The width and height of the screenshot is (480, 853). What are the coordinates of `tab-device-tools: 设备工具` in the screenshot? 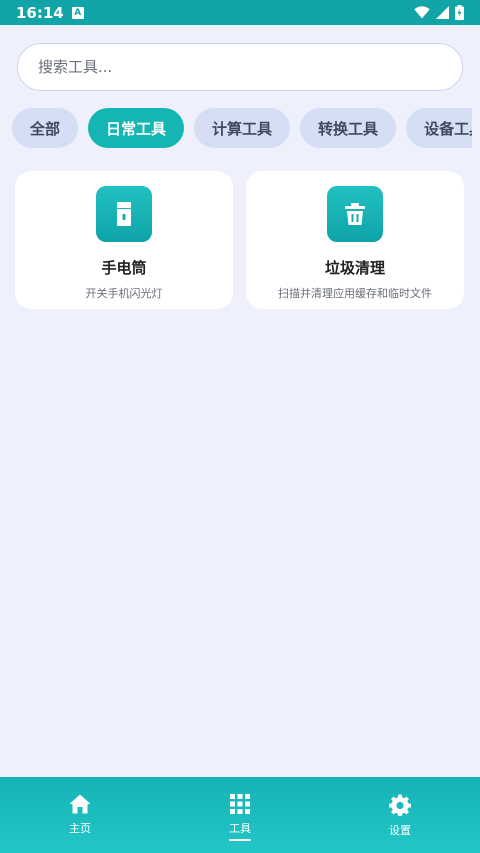 It's located at (439, 128).